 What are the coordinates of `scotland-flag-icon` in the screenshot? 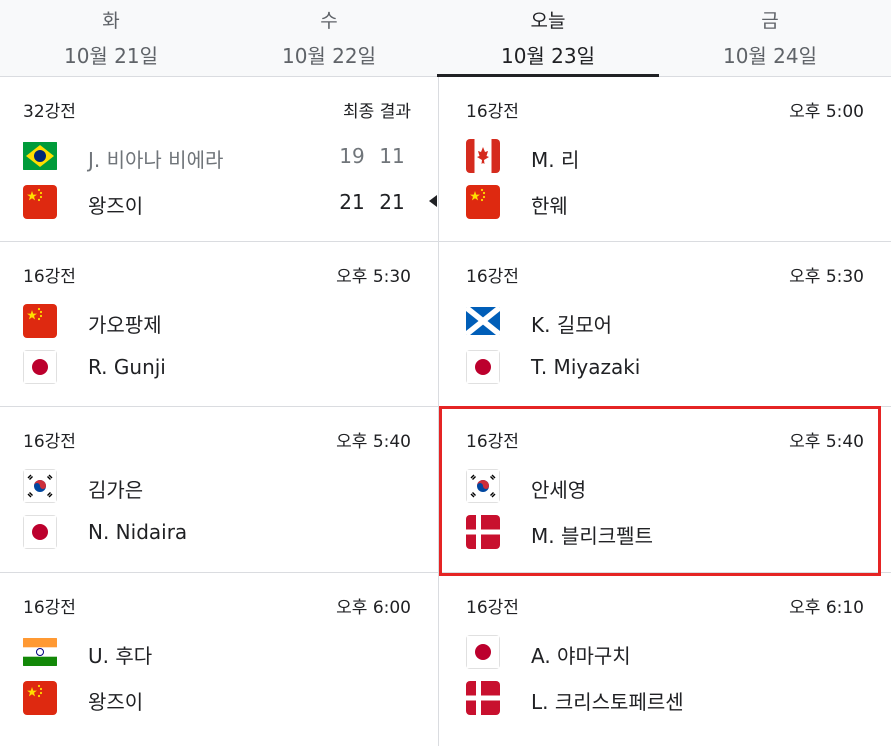 It's located at (483, 321).